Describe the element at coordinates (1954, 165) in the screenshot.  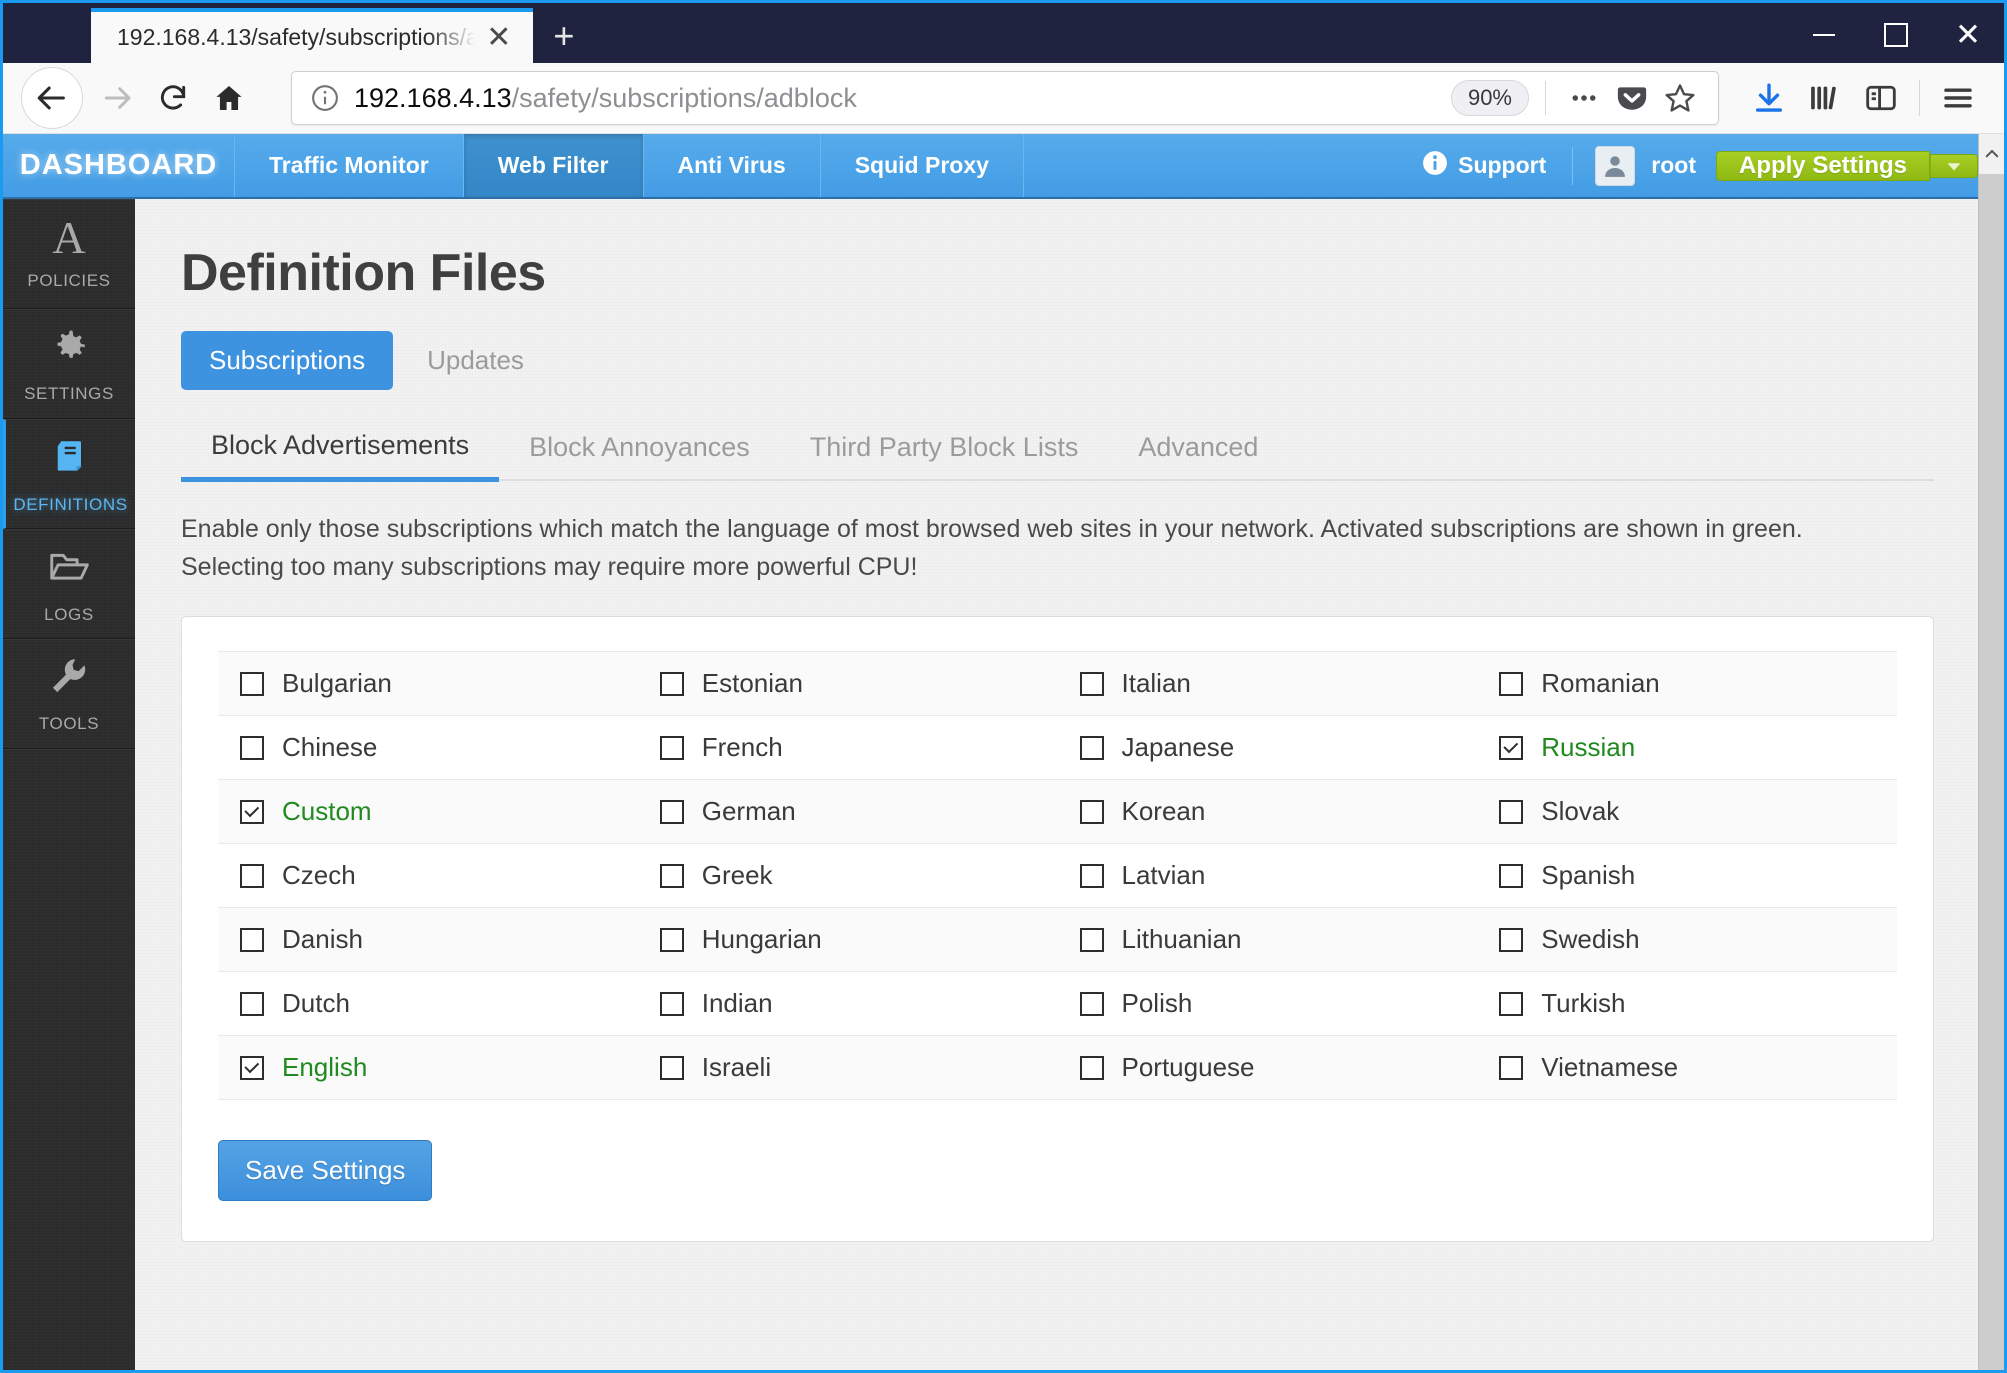
I see `chevron-down-icon` at that location.